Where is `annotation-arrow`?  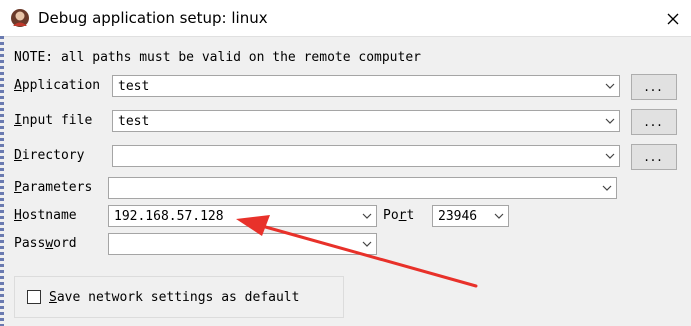
annotation-arrow is located at coordinates (357, 251).